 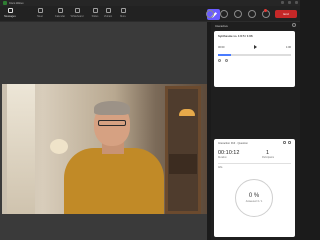 I want to click on tool-calendar: Calendar, so click(x=60, y=13).